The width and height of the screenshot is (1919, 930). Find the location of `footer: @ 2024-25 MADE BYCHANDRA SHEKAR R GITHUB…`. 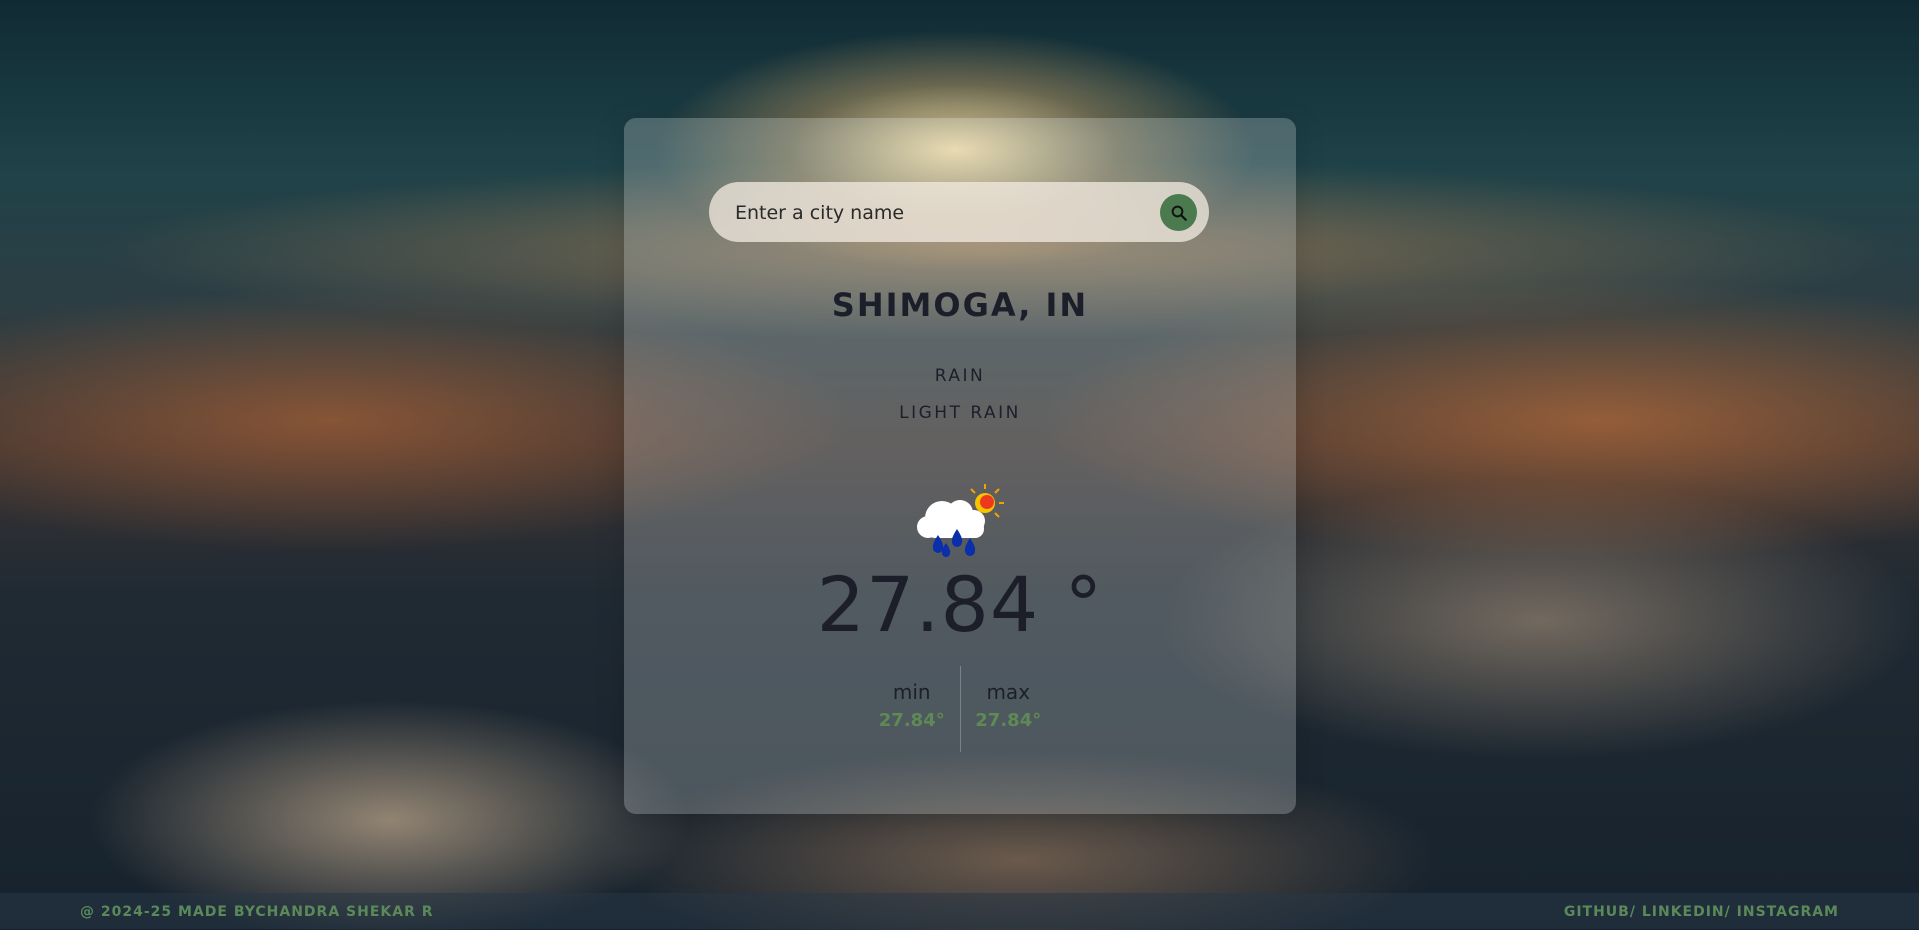

footer: @ 2024-25 MADE BYCHANDRA SHEKAR R GITHUB… is located at coordinates (959, 911).